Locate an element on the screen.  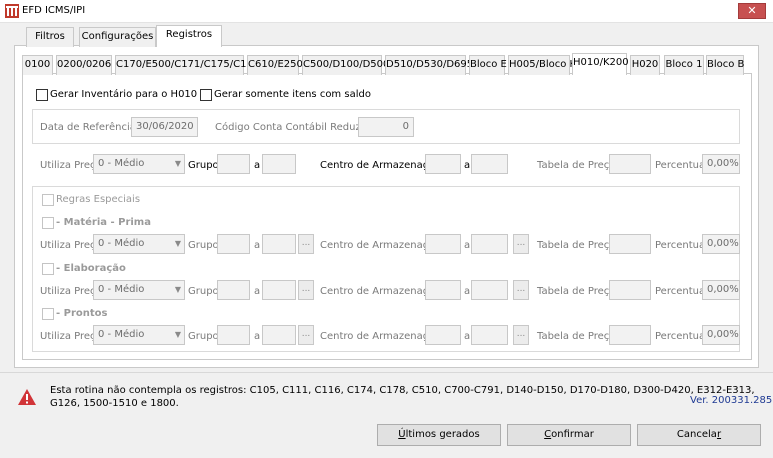
el-percentual-label: Percentual is located at coordinates (681, 291).